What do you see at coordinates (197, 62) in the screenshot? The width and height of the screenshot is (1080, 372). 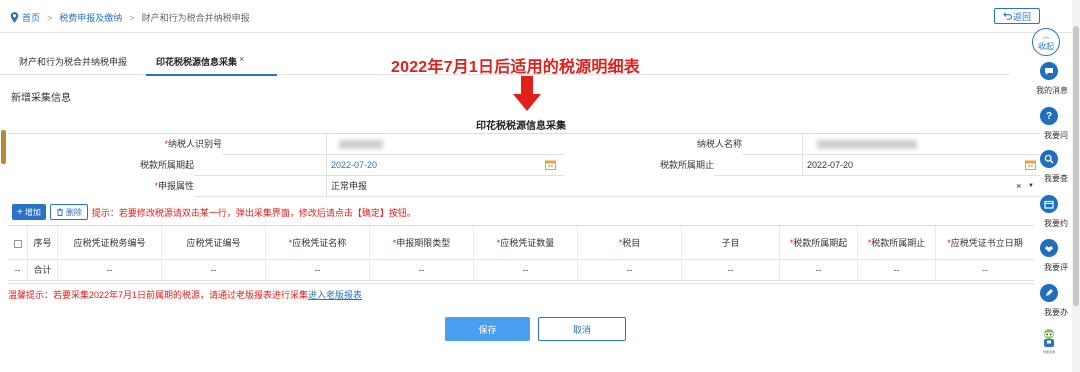 I see `tab-label: 印花税税源信息采集` at bounding box center [197, 62].